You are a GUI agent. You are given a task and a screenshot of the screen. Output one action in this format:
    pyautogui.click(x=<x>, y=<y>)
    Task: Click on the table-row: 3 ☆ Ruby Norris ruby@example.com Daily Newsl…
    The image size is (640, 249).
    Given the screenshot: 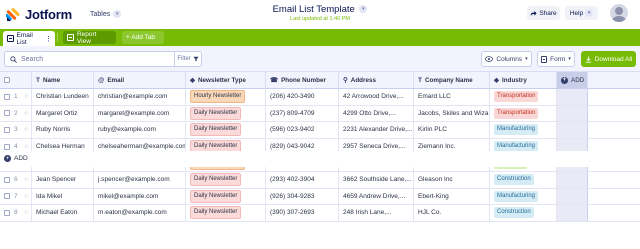 What is the action you would take?
    pyautogui.click(x=320, y=130)
    